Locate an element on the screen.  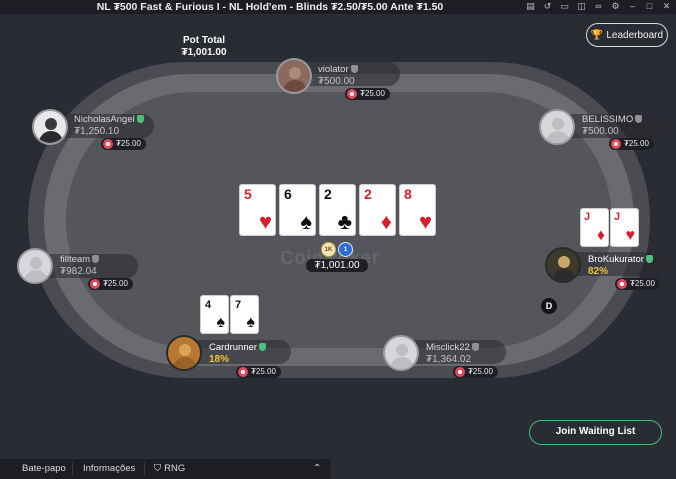
maximize-icon: □ is located at coordinates (649, 6).